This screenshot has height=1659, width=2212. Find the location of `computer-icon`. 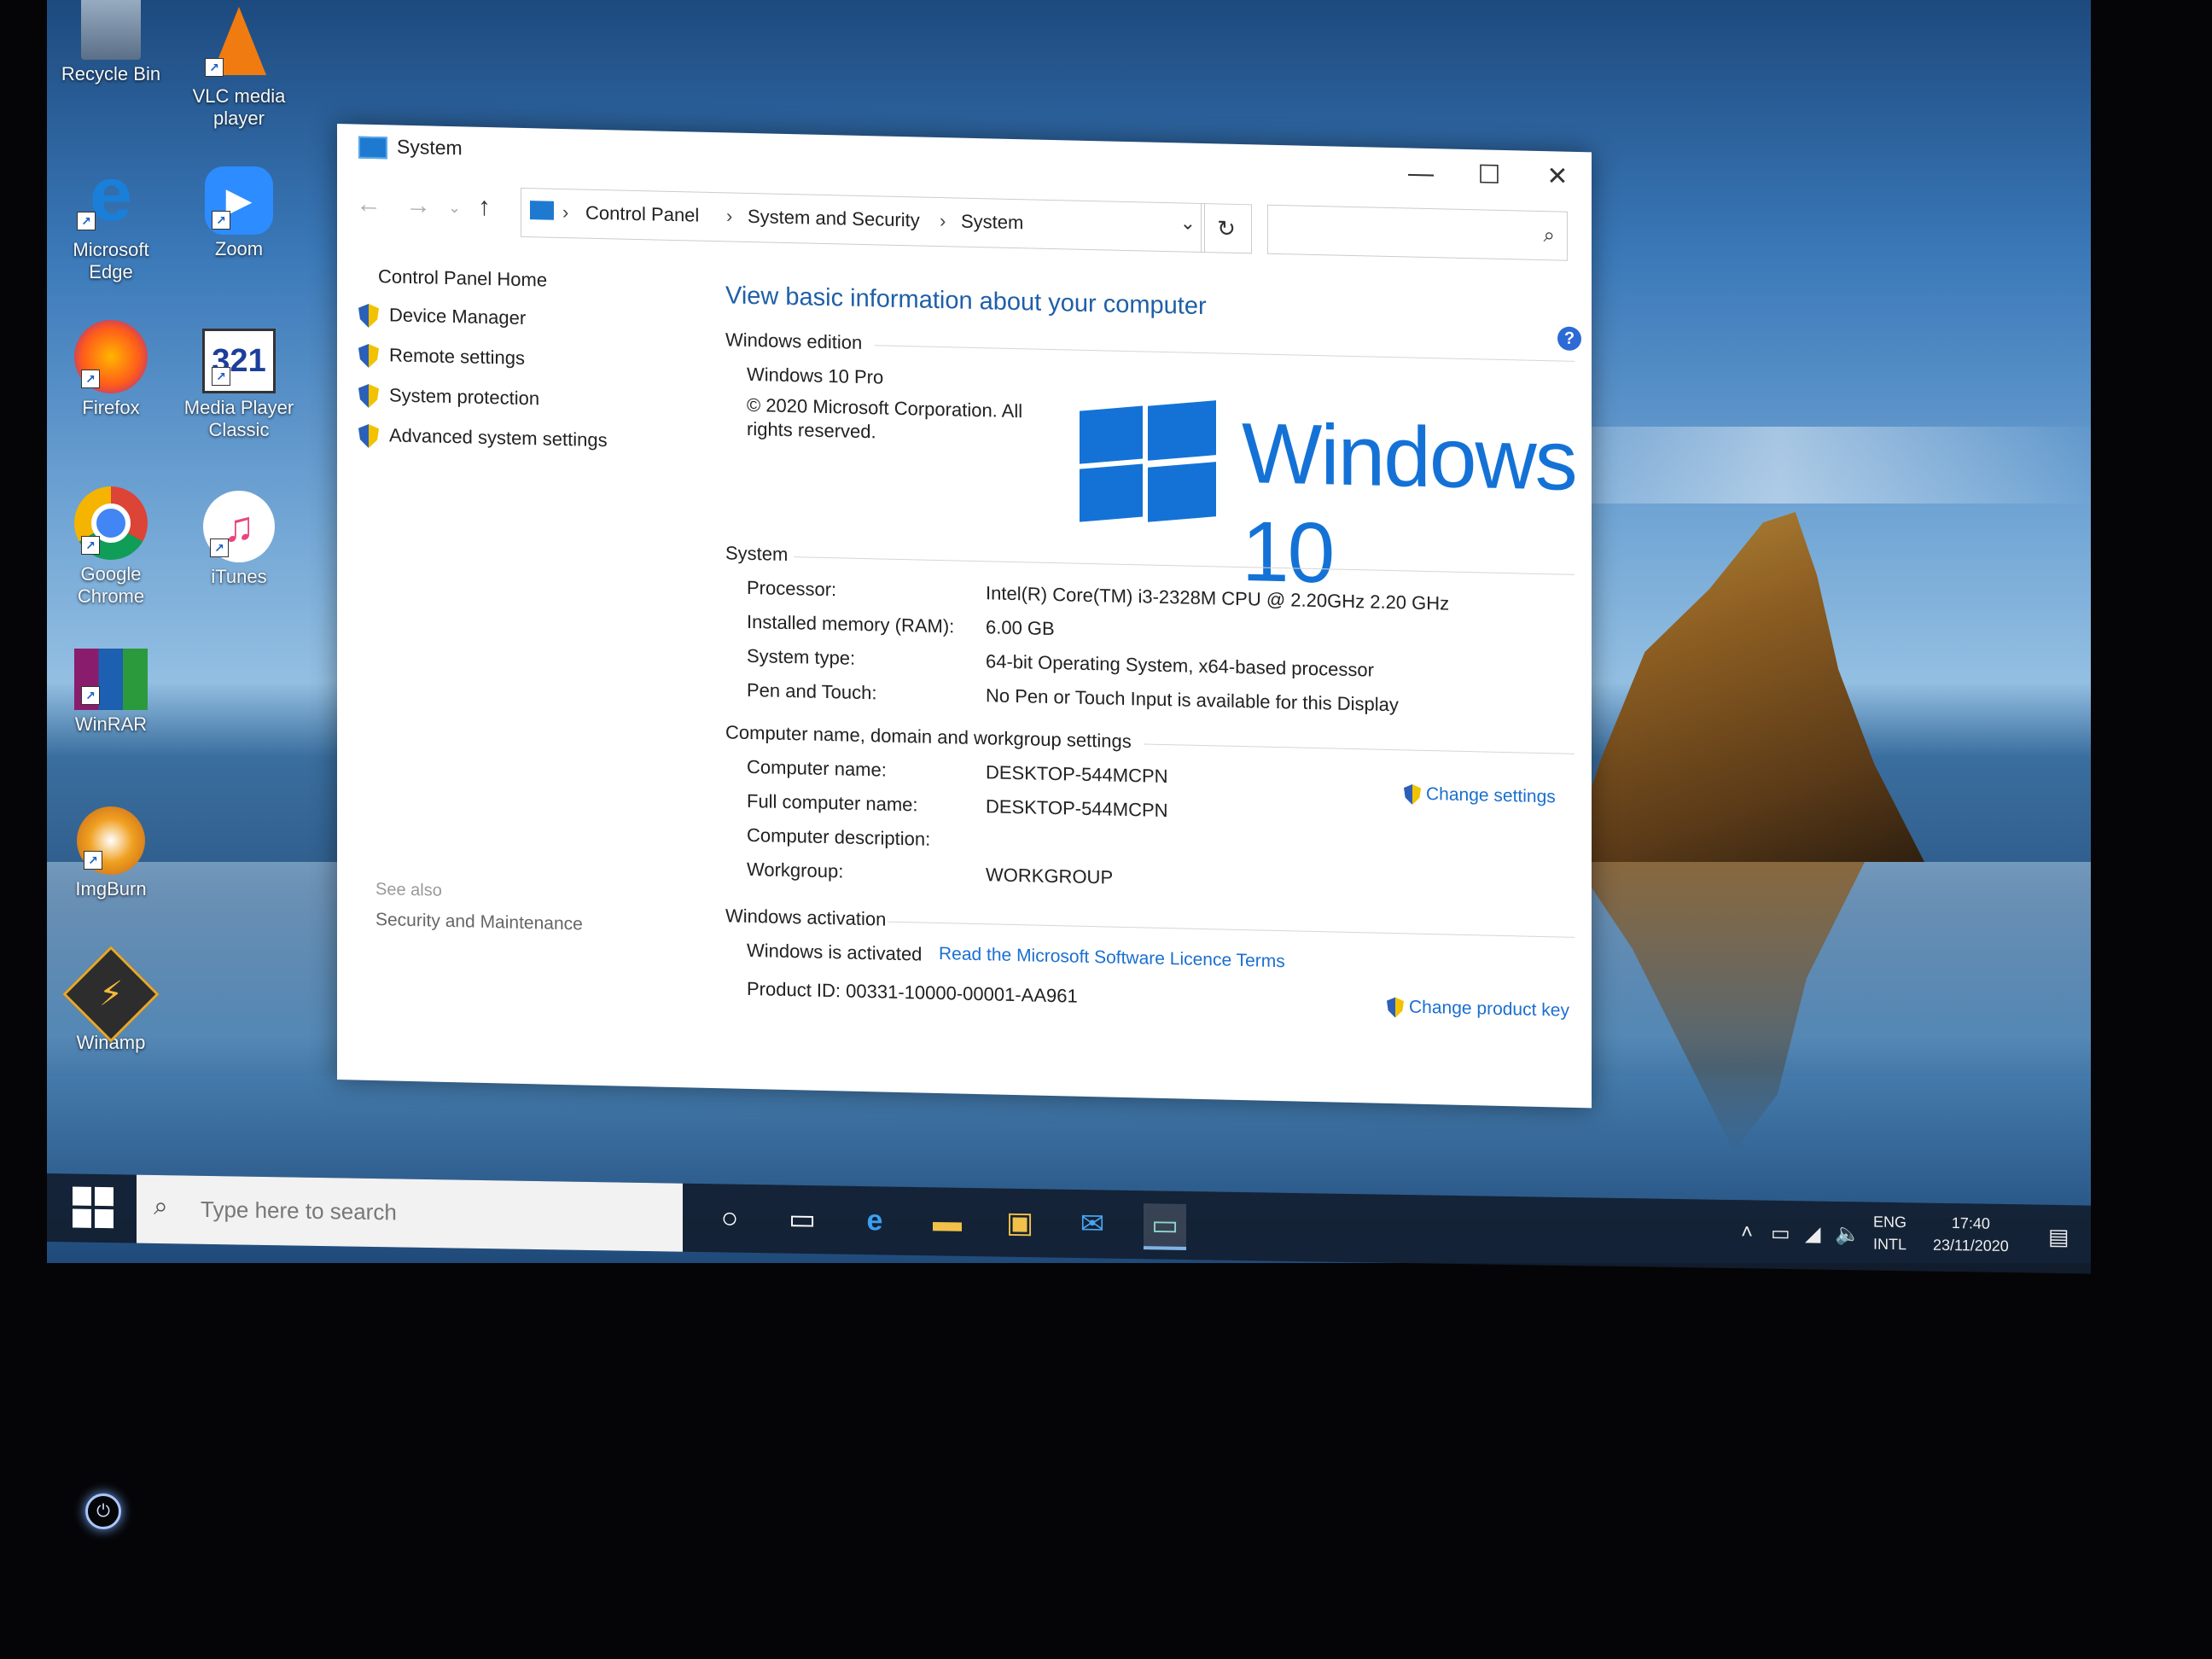

computer-icon is located at coordinates (542, 210).